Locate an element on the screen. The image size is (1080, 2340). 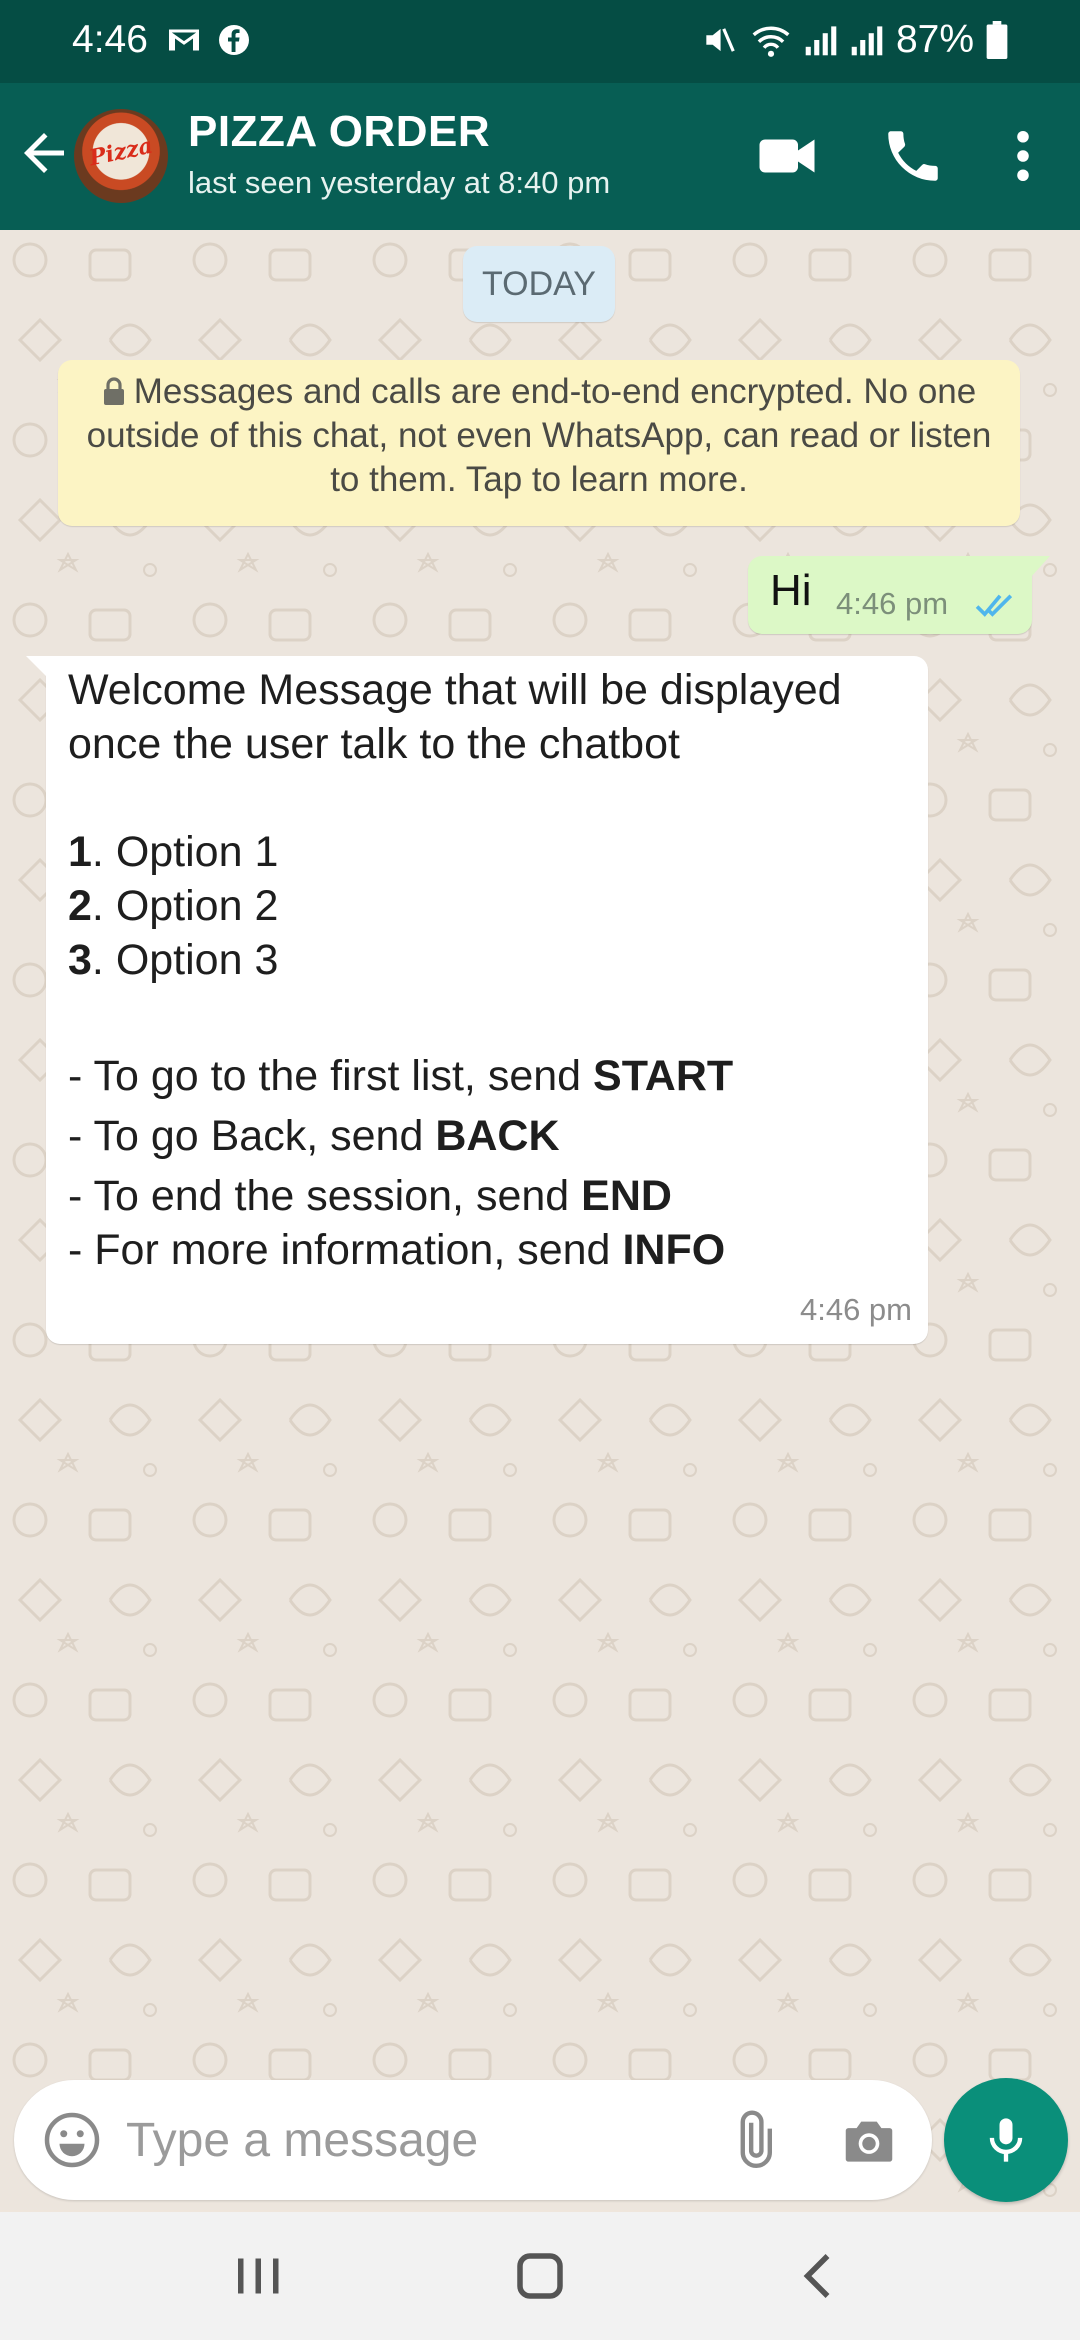
message-line: once the user talk to the chatbot is located at coordinates (374, 744).